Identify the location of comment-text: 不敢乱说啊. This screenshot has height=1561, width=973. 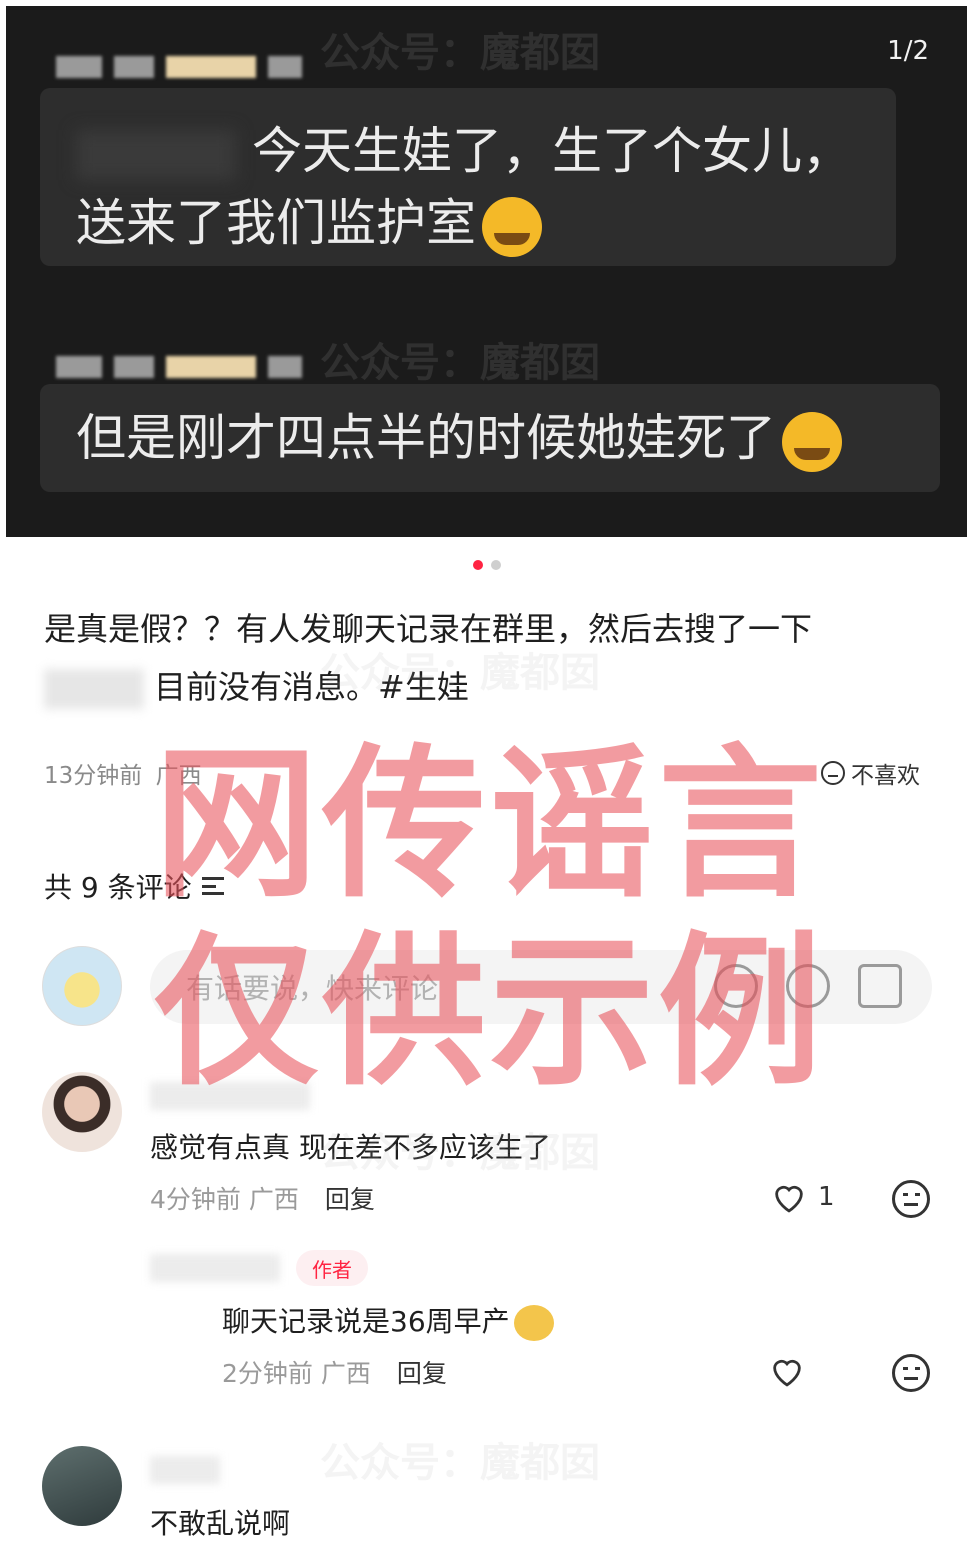
(220, 1523).